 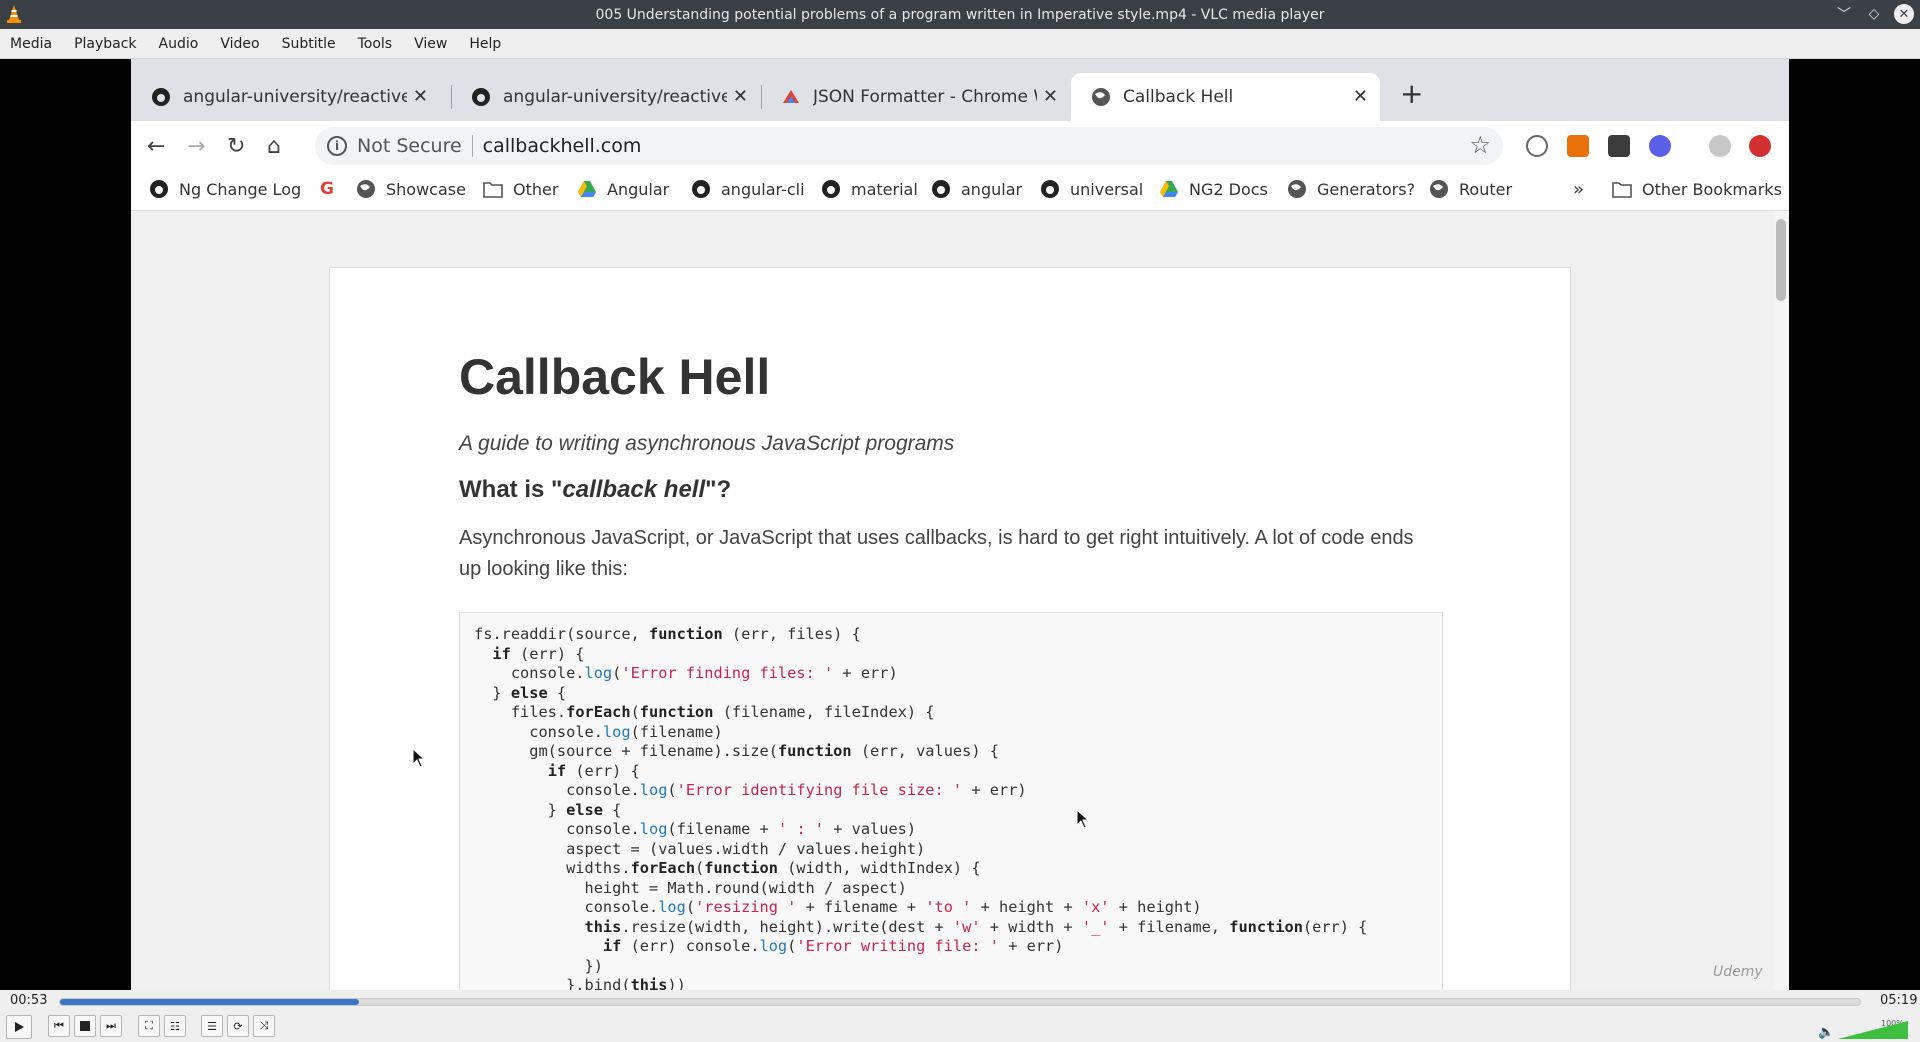 I want to click on bookmark-item: NG2 Docs, so click(x=1213, y=189).